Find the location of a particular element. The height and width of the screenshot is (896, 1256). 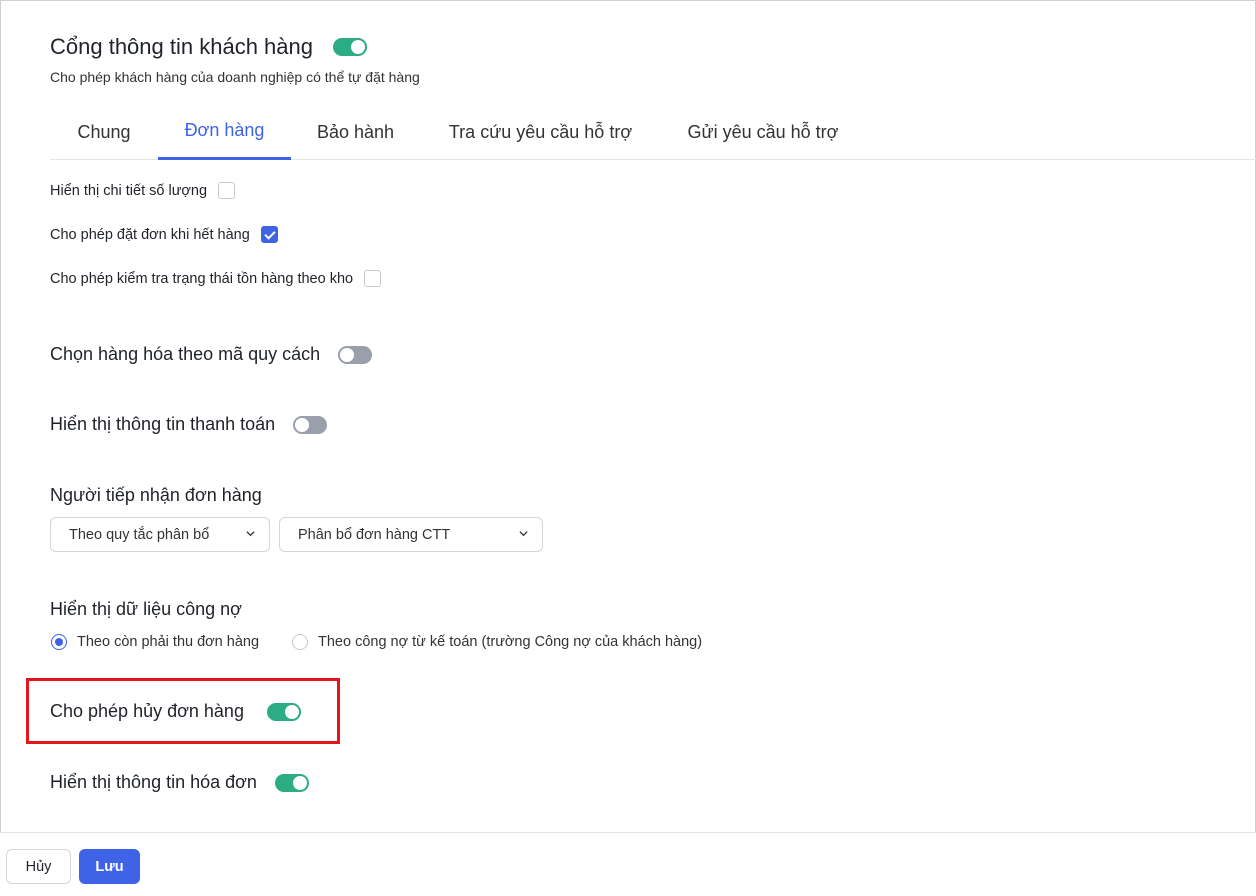

allocation-rule-select: Theo quy tắc phân bổ is located at coordinates (160, 534).